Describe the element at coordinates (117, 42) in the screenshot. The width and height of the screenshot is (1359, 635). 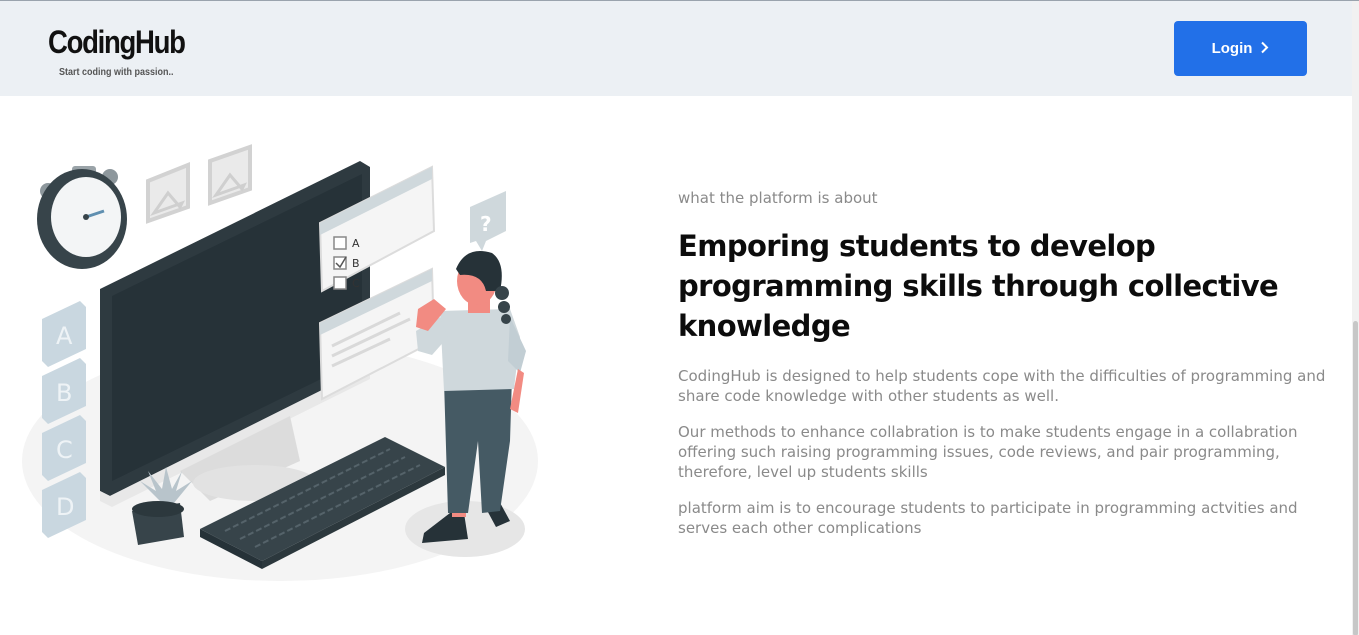
I see `brand-name: CodingHub` at that location.